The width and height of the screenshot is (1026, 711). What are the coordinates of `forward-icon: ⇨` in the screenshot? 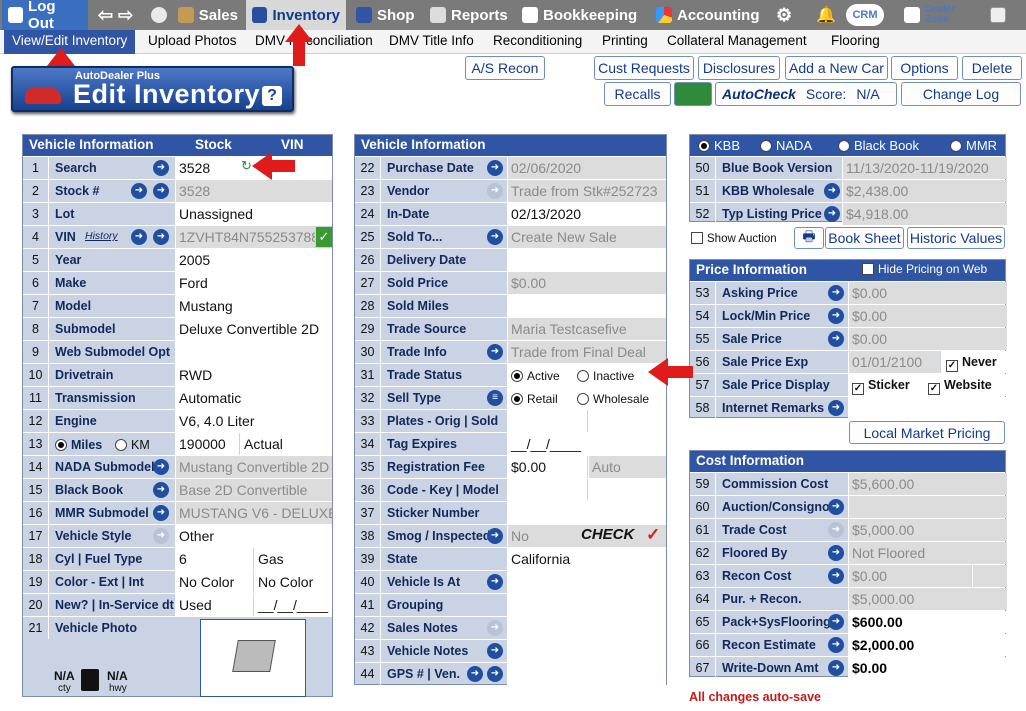 It's located at (125, 15).